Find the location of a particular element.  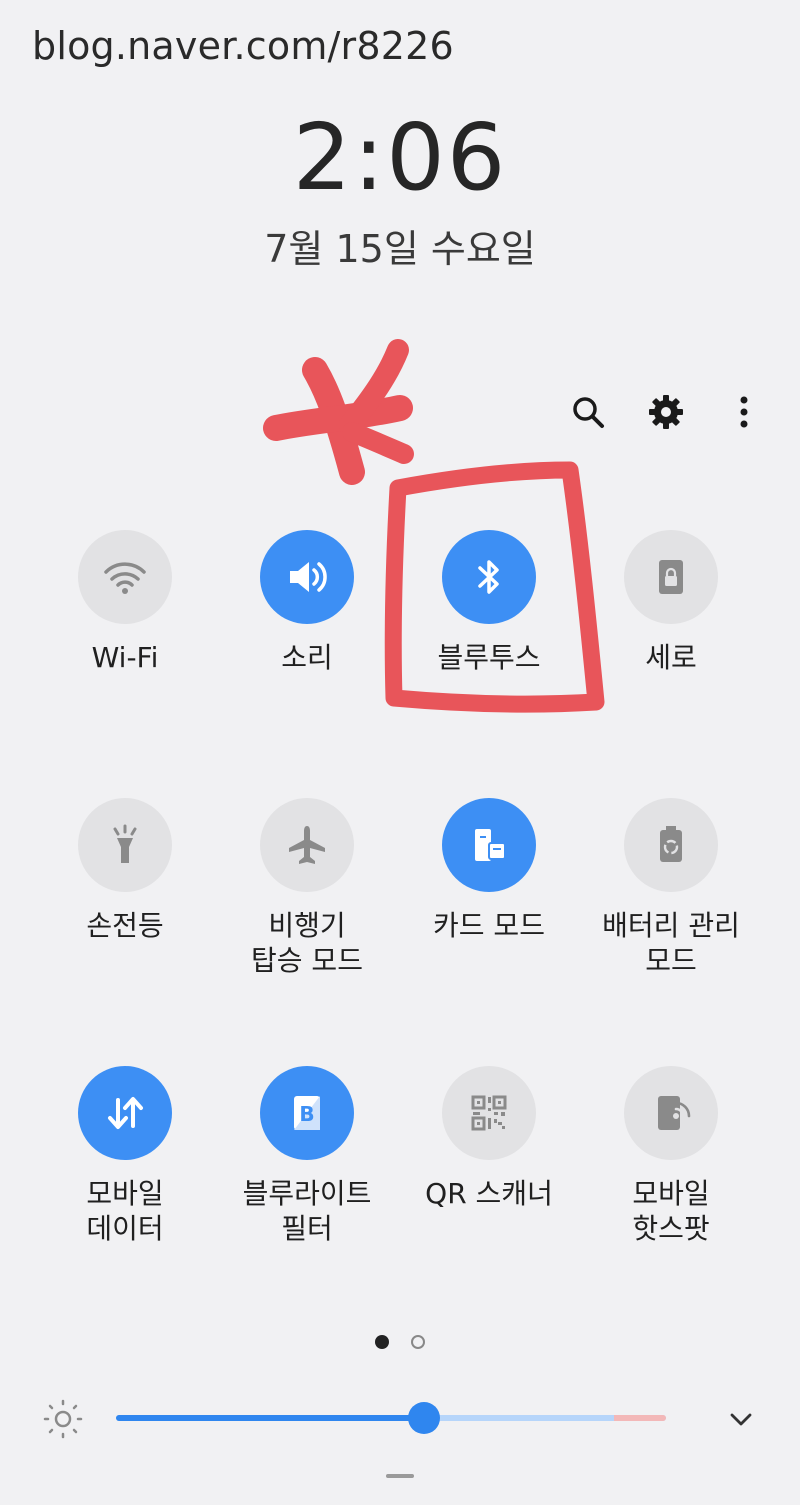

tile-rotation-label: 세로 is located at coordinates (671, 657).